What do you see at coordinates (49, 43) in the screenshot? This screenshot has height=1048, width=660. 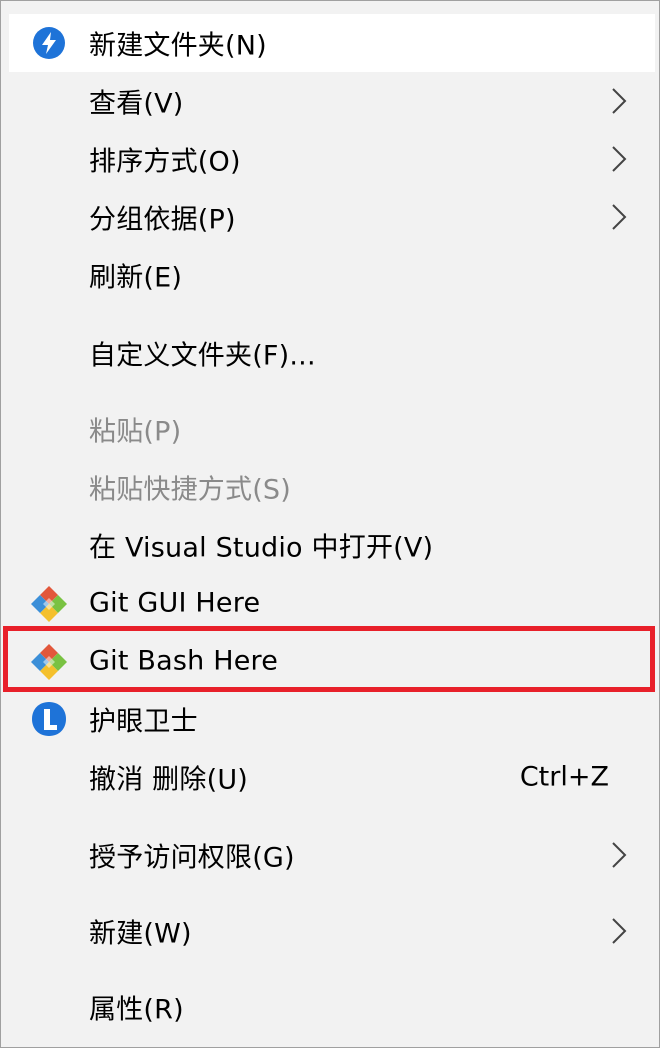 I see `new-folder-icon` at bounding box center [49, 43].